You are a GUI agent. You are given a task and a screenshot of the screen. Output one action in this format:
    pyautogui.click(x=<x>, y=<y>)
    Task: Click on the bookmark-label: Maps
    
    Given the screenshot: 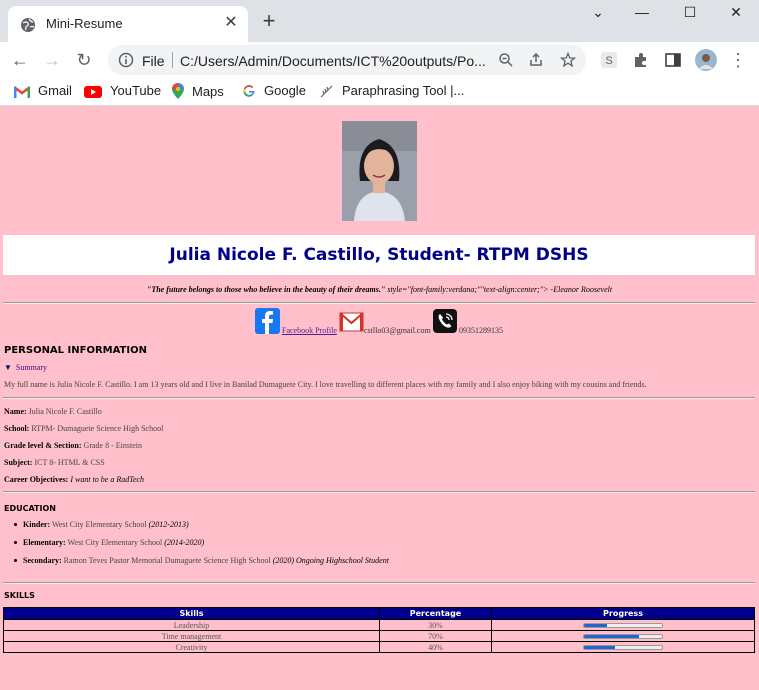 What is the action you would take?
    pyautogui.click(x=208, y=91)
    